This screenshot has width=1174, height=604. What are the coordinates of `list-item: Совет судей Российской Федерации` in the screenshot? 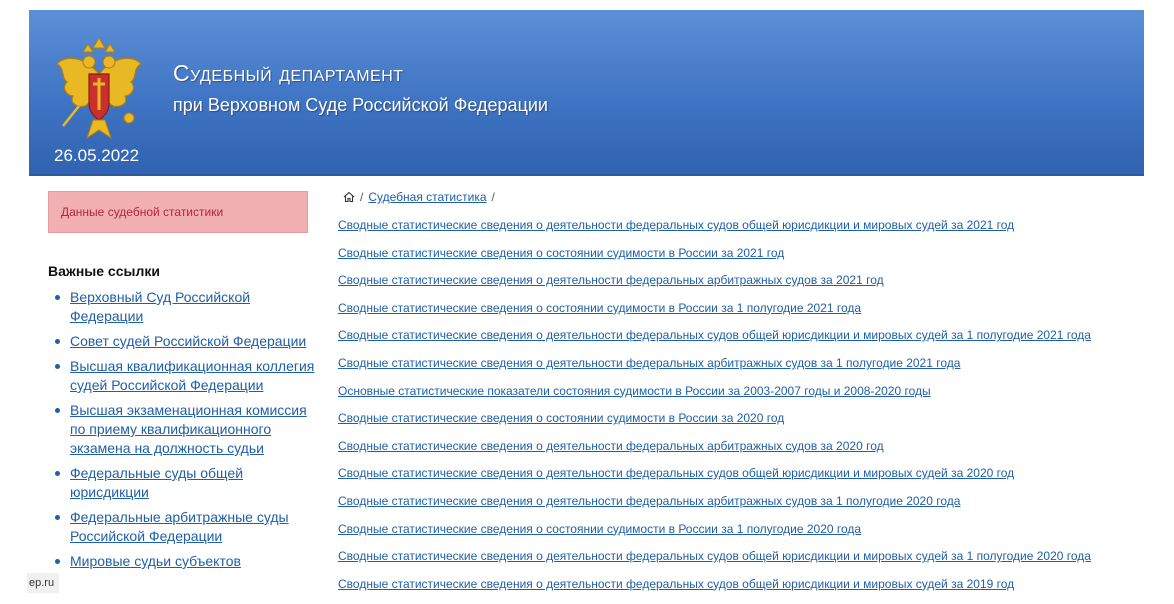 It's located at (183, 341).